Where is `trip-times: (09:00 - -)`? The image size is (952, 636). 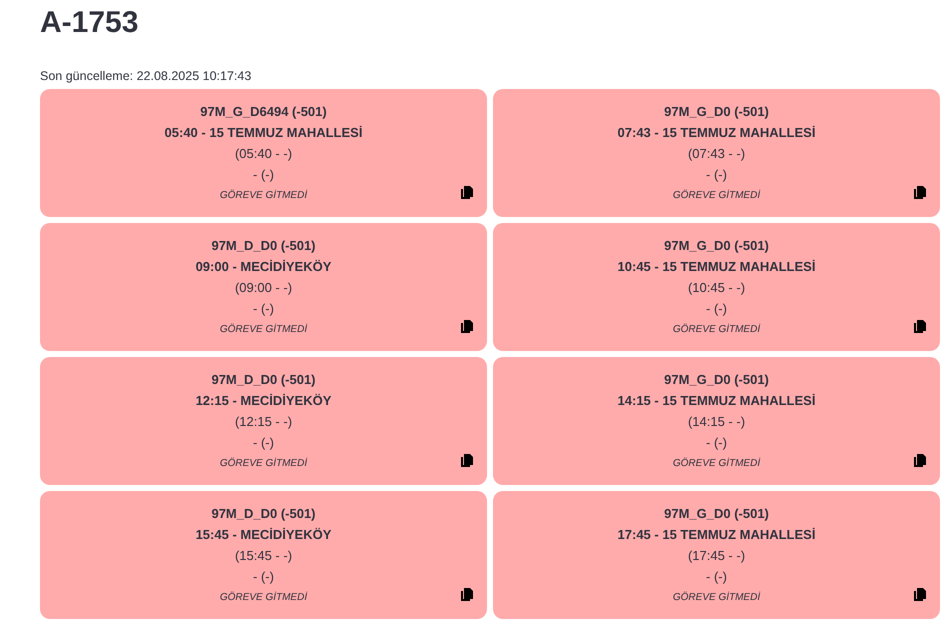
trip-times: (09:00 - -) is located at coordinates (263, 288).